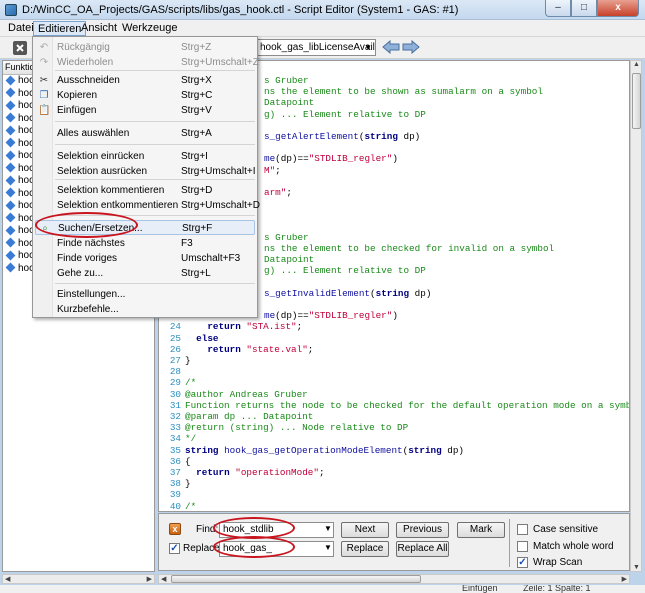 This screenshot has width=645, height=593. What do you see at coordinates (422, 530) in the screenshot?
I see `previous-button: Previous` at bounding box center [422, 530].